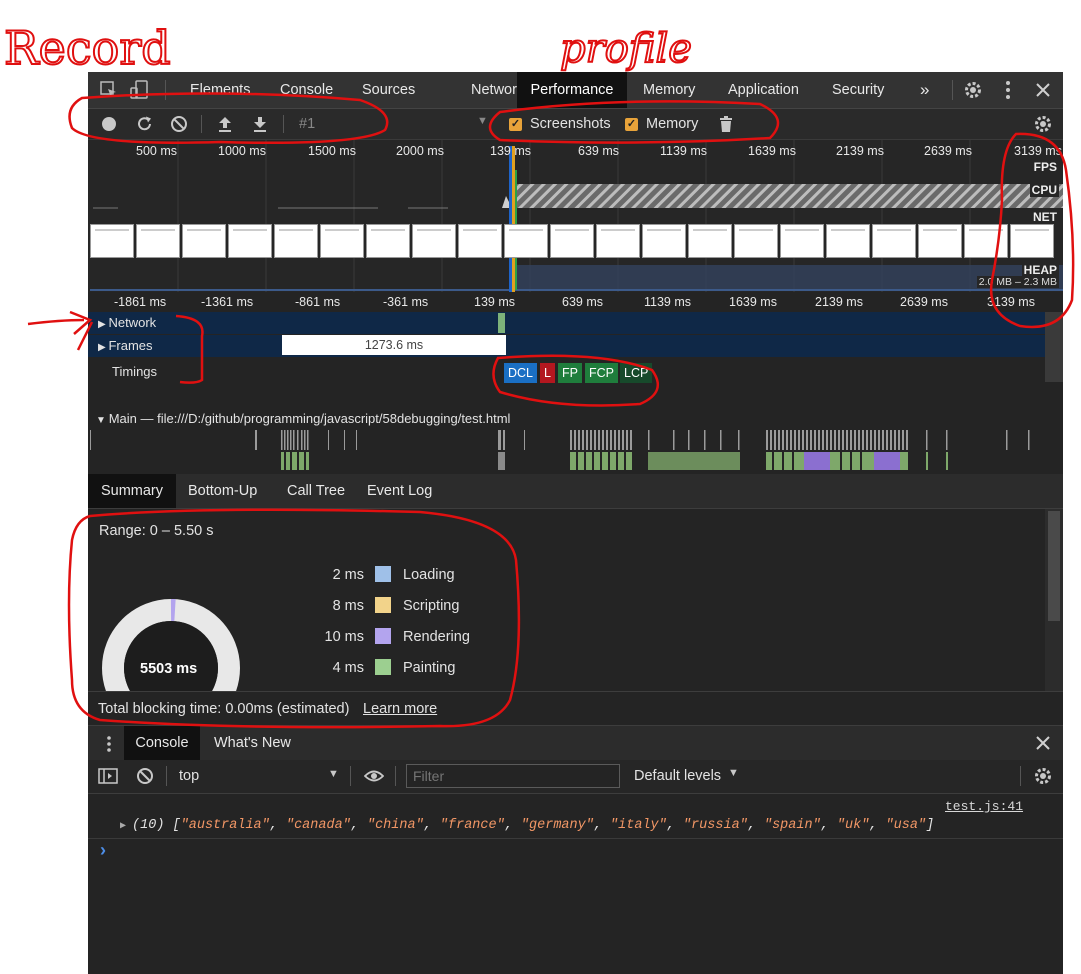 This screenshot has height=974, width=1081. What do you see at coordinates (394, 345) in the screenshot?
I see `frame-duration-box: 1273.6 ms` at bounding box center [394, 345].